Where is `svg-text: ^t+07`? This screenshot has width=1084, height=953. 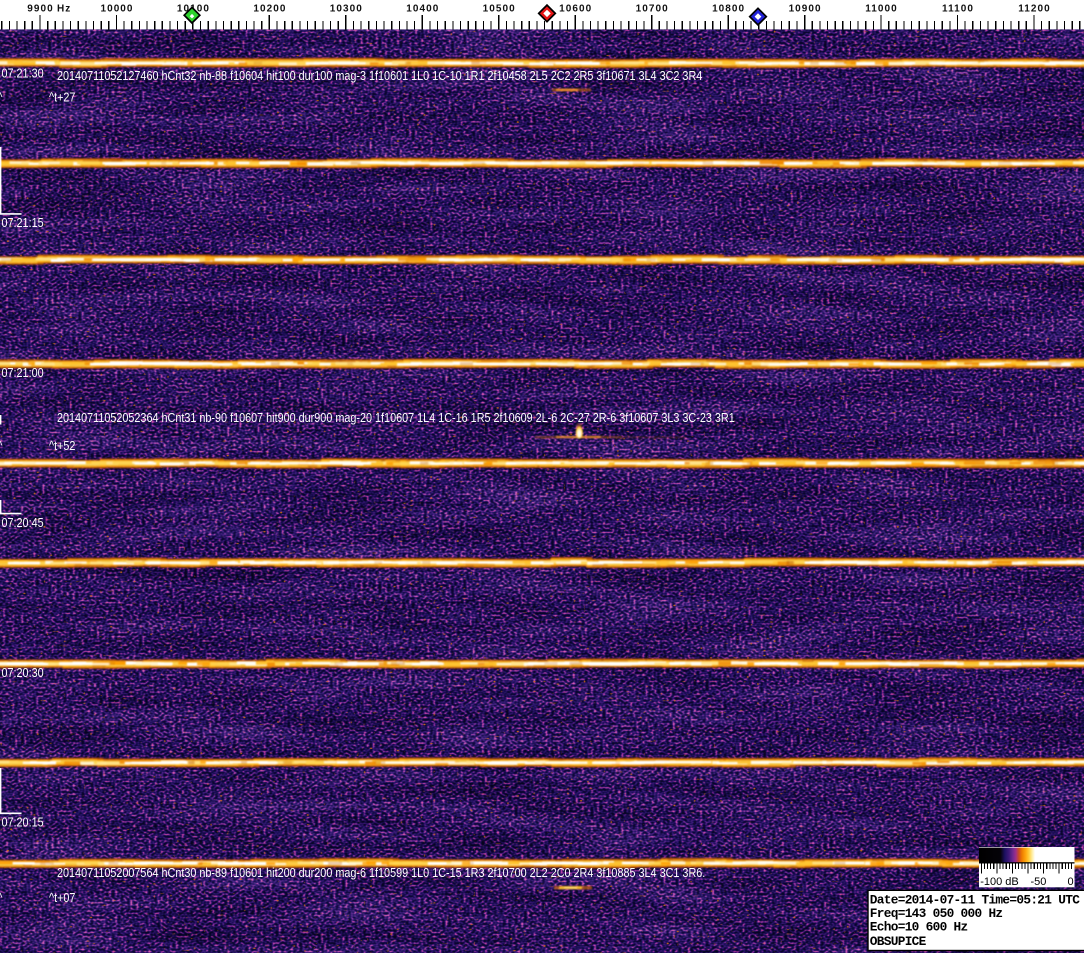
svg-text: ^t+07 is located at coordinates (62, 897).